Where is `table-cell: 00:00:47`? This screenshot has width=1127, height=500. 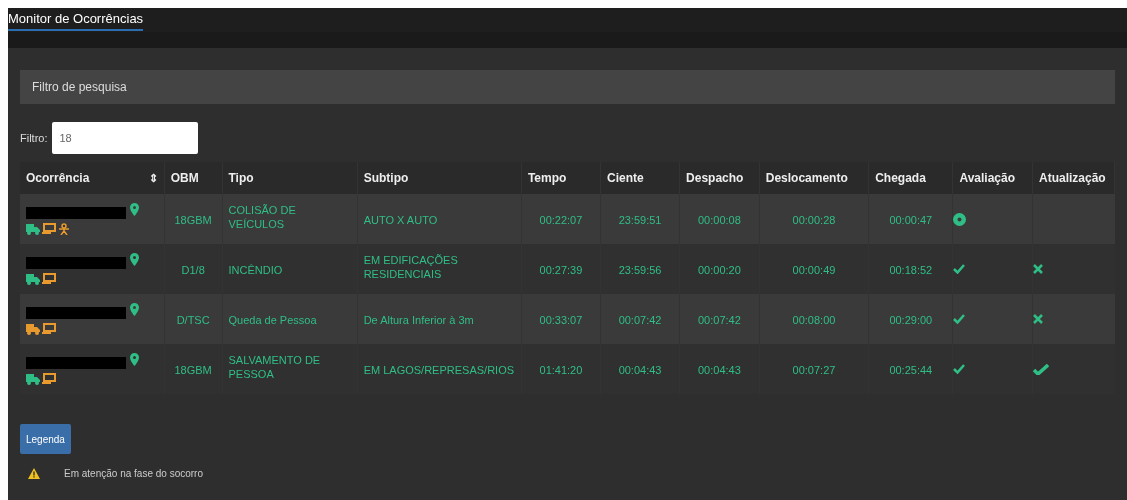 table-cell: 00:00:47 is located at coordinates (911, 220).